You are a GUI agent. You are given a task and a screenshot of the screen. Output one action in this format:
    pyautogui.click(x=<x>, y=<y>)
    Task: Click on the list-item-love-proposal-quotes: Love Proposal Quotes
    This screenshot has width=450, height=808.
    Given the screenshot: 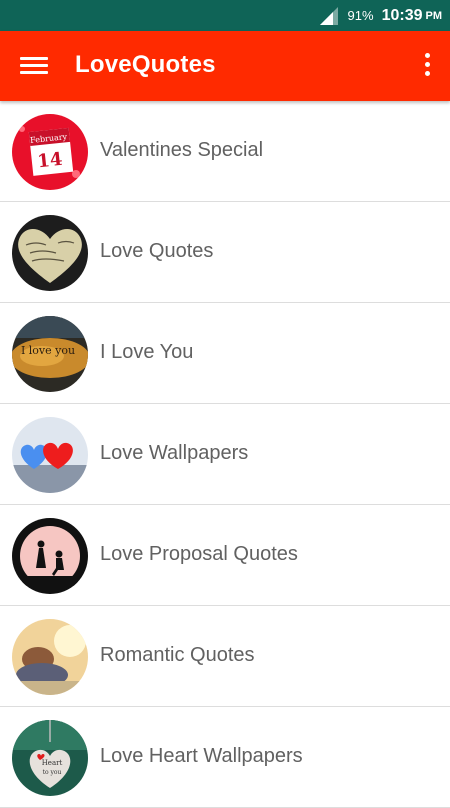 What is the action you would take?
    pyautogui.click(x=225, y=555)
    